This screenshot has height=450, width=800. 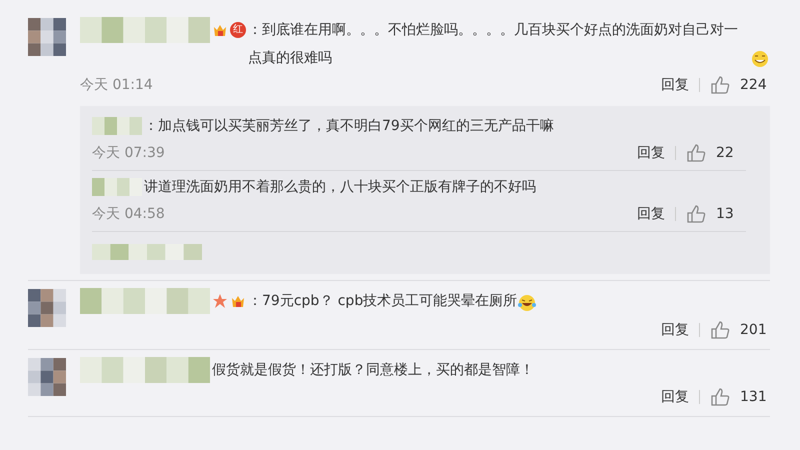 I want to click on like-count: 22, so click(x=725, y=153).